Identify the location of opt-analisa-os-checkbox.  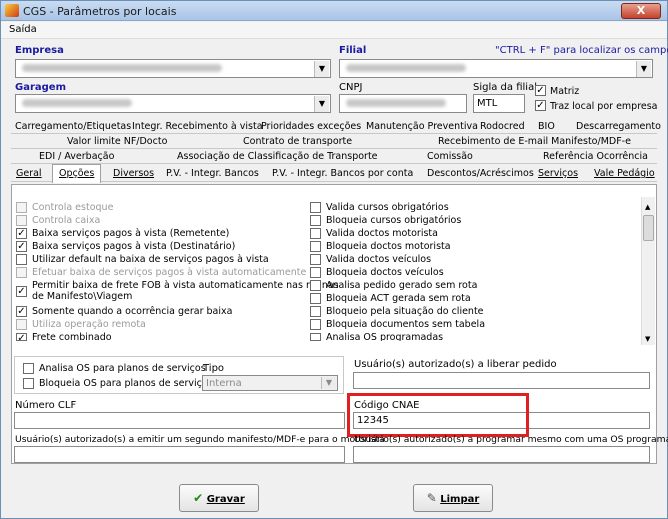
(315, 337).